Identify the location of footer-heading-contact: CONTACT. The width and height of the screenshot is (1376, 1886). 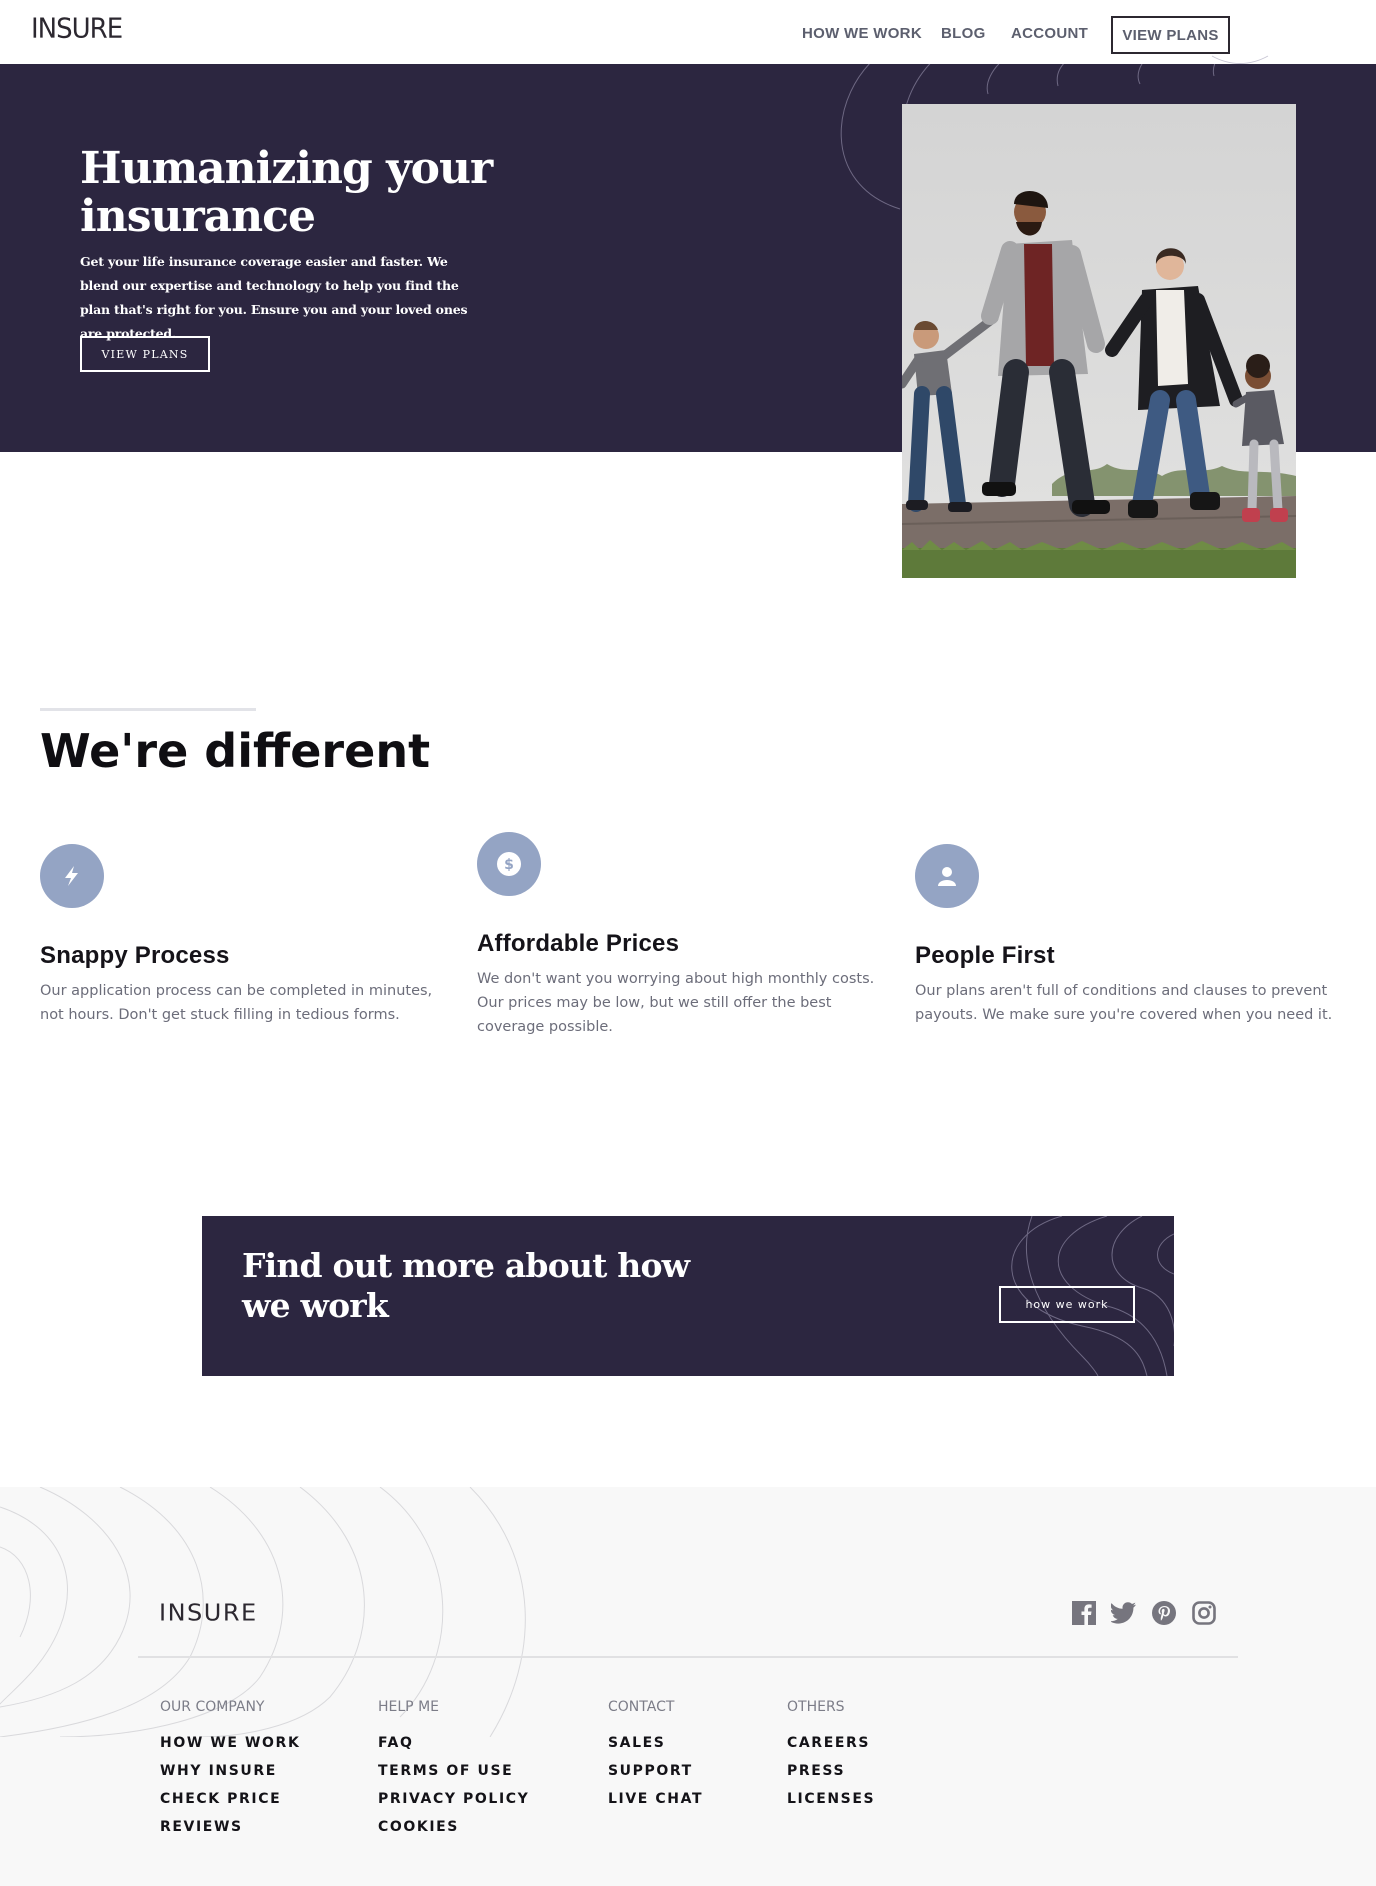
(641, 1707).